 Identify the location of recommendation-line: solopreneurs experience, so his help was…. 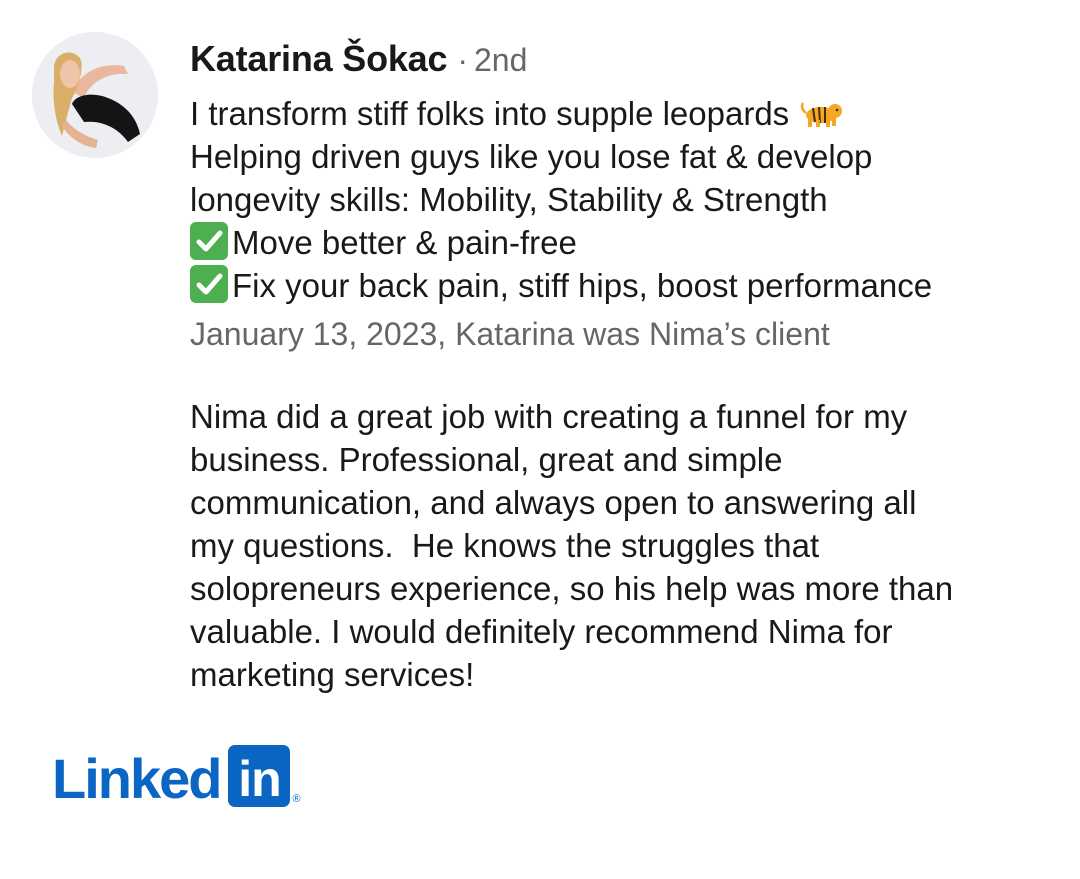
(572, 588).